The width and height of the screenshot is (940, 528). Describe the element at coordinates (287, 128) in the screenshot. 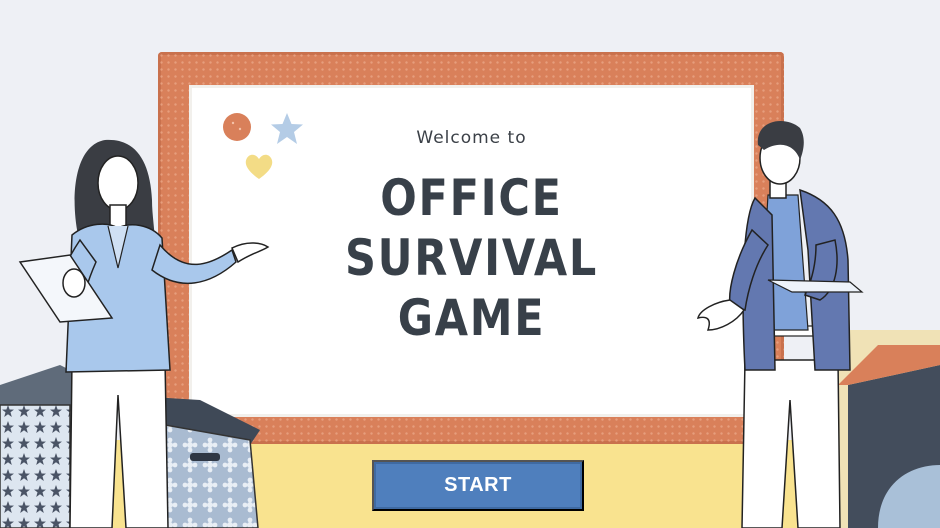

I see `star-sticker-icon` at that location.